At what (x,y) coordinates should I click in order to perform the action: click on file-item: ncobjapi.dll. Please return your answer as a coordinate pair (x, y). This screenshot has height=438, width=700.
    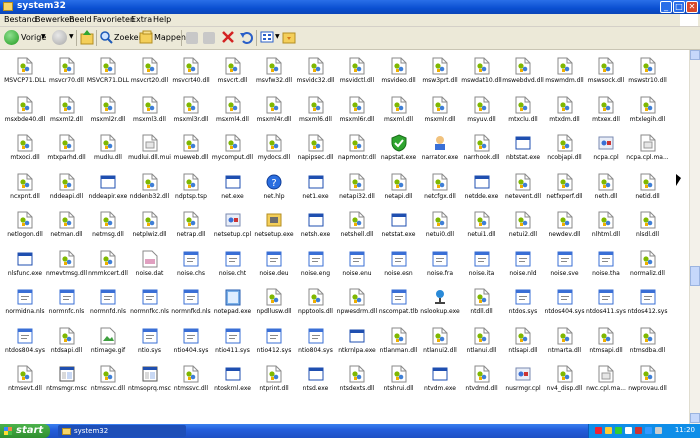
    Looking at the image, I should click on (565, 150).